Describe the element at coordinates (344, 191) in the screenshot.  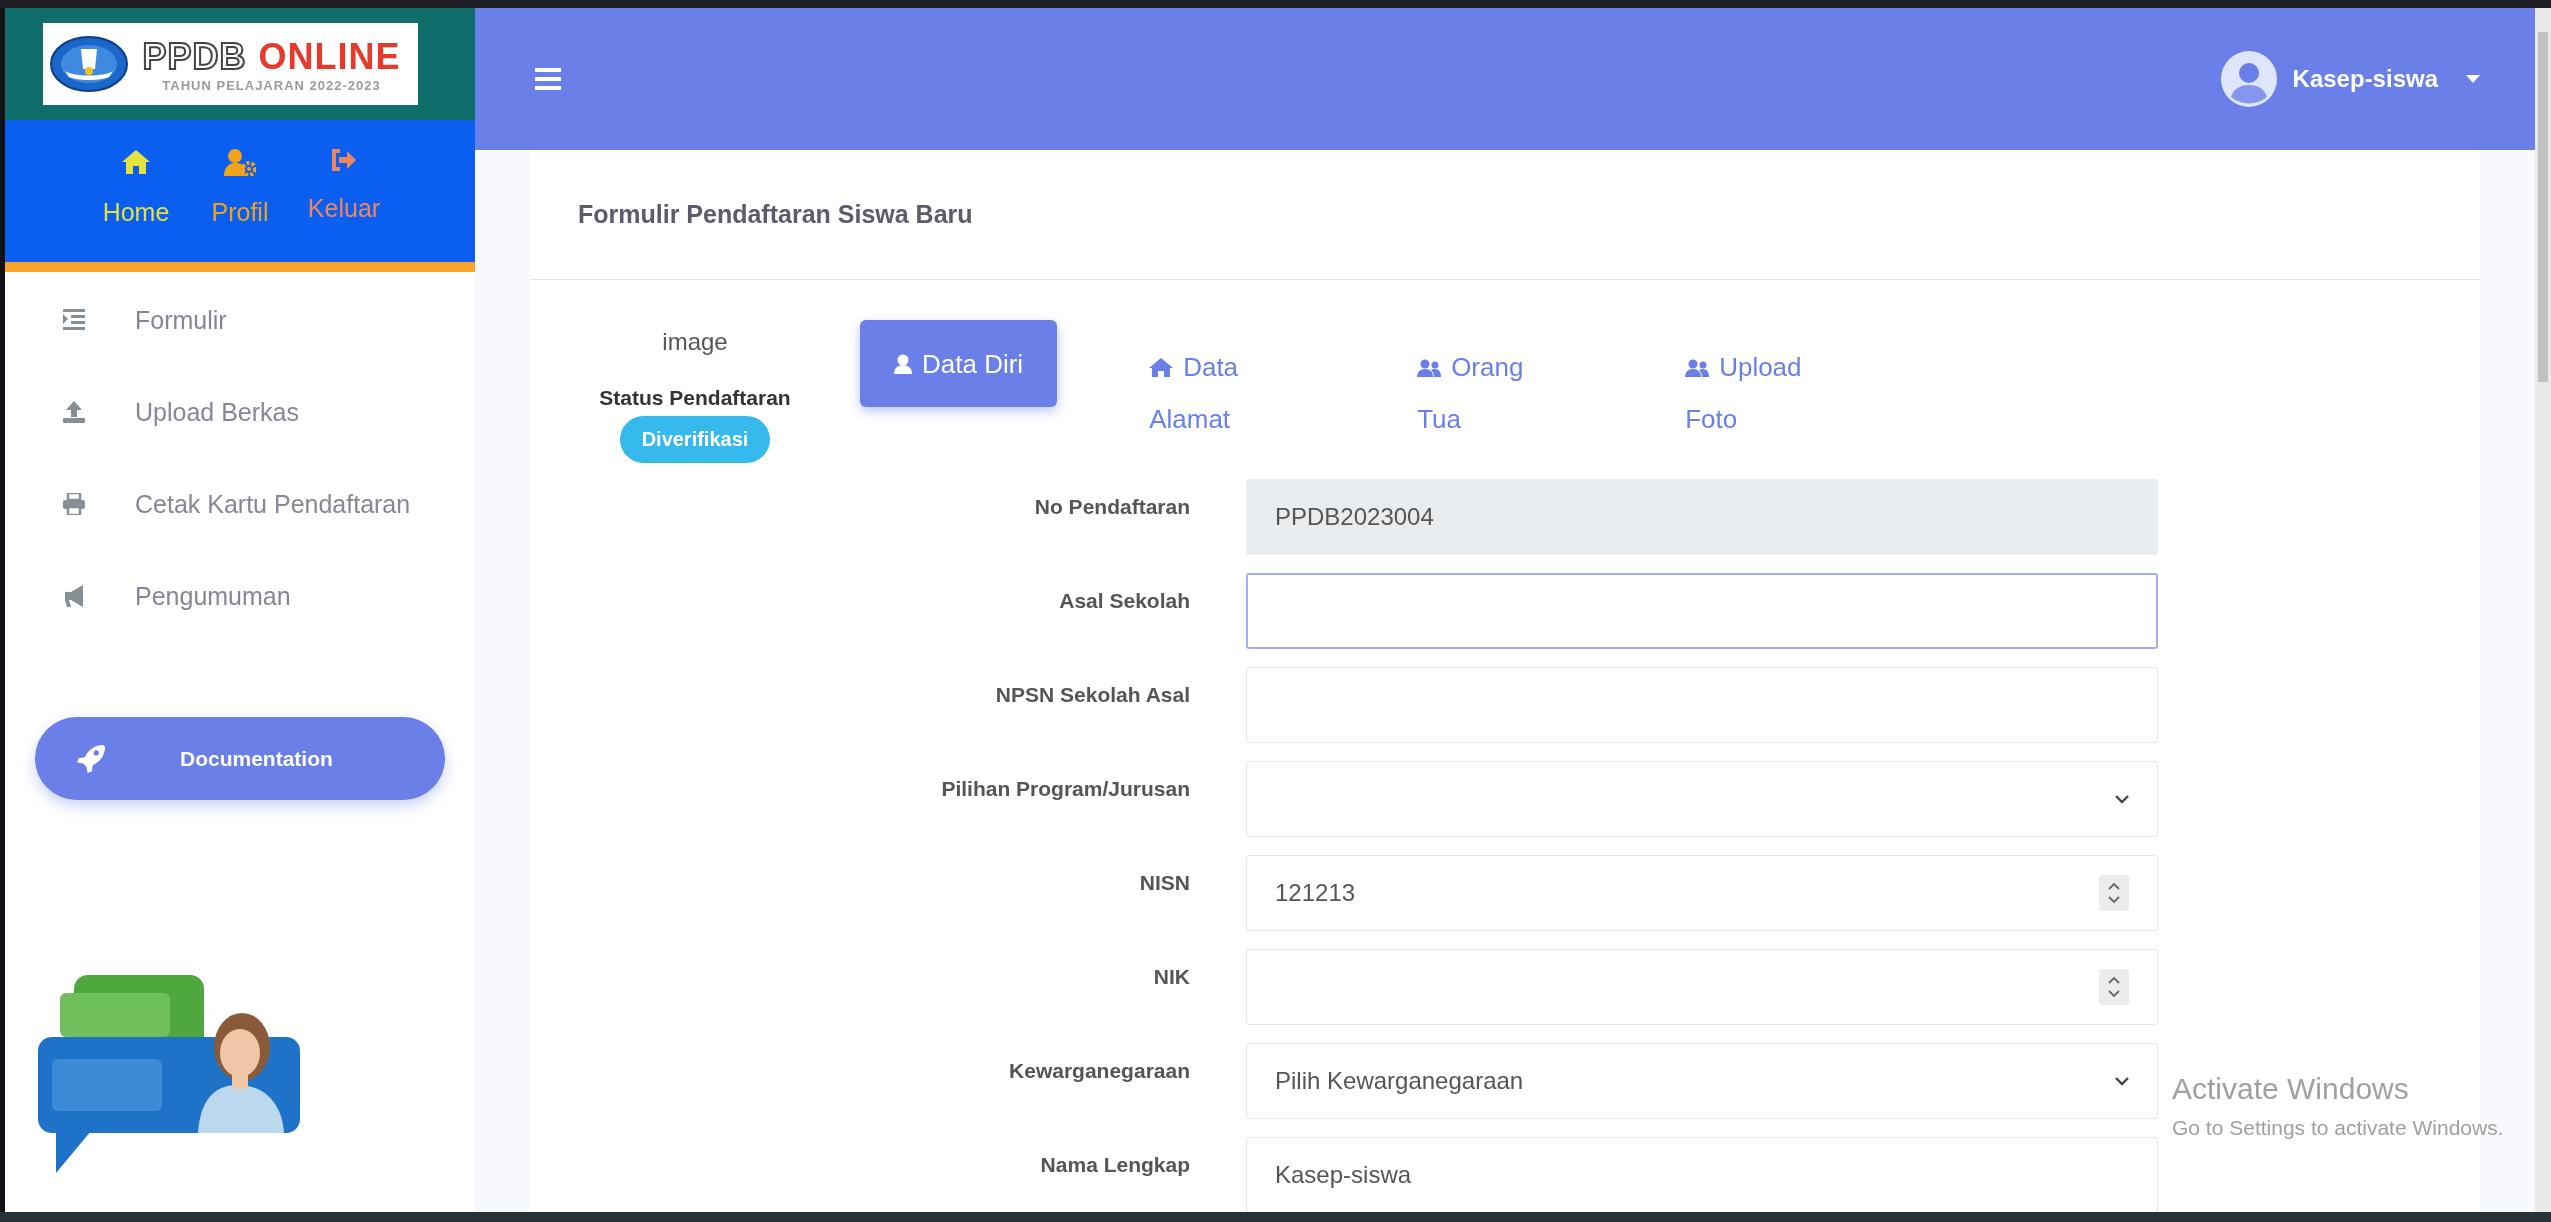
I see `nav-link: Keluar` at that location.